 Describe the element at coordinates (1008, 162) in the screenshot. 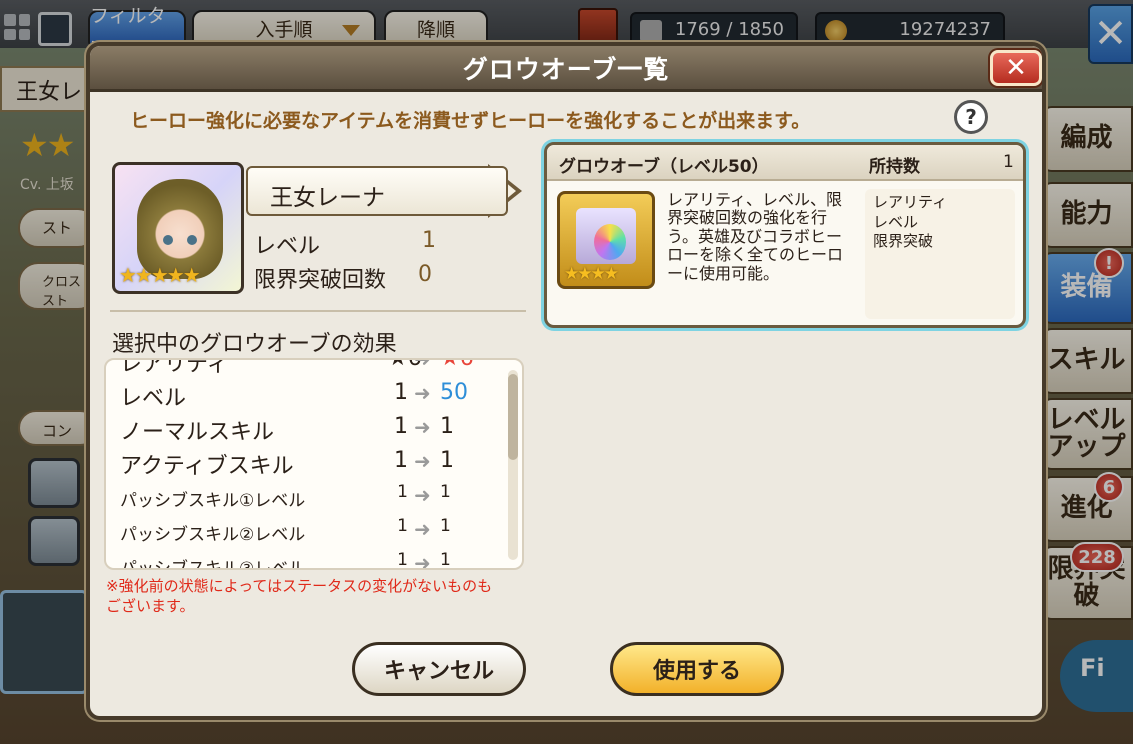

I see `orb-qty: 1` at that location.